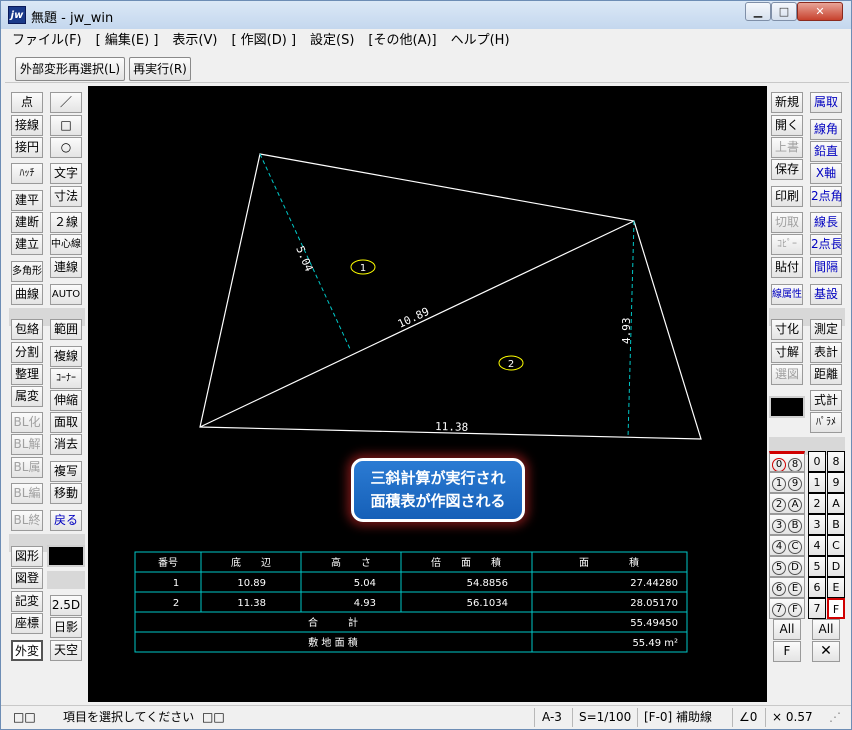 This screenshot has width=852, height=730. What do you see at coordinates (66, 222) in the screenshot?
I see `tool-double-line: ２線` at bounding box center [66, 222].